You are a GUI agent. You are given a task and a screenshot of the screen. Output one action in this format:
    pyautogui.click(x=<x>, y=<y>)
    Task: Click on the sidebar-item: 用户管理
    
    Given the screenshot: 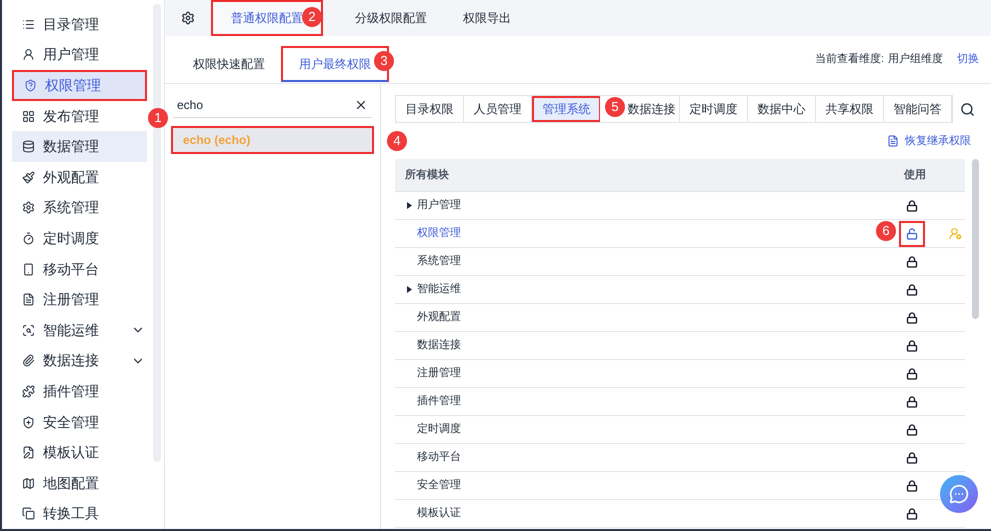 What is the action you would take?
    pyautogui.click(x=79, y=55)
    